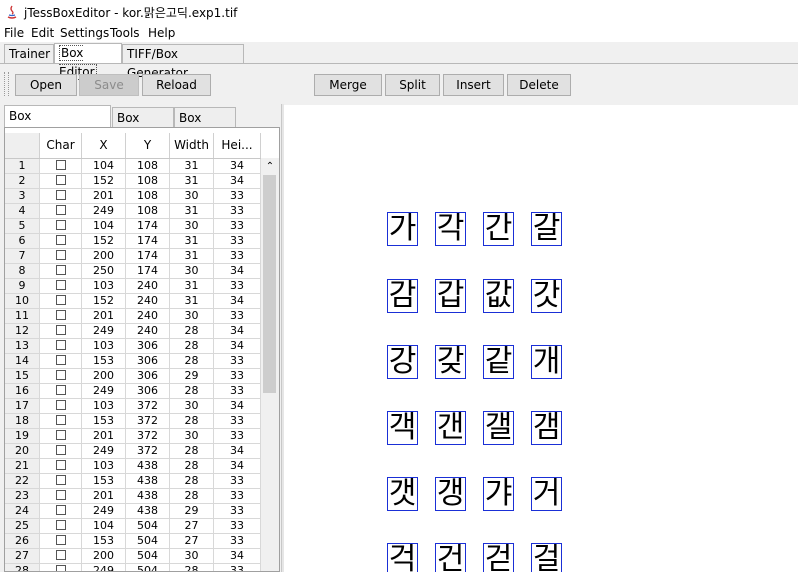 This screenshot has height=572, width=798. What do you see at coordinates (546, 428) in the screenshot?
I see `glyph-box: 갬` at bounding box center [546, 428].